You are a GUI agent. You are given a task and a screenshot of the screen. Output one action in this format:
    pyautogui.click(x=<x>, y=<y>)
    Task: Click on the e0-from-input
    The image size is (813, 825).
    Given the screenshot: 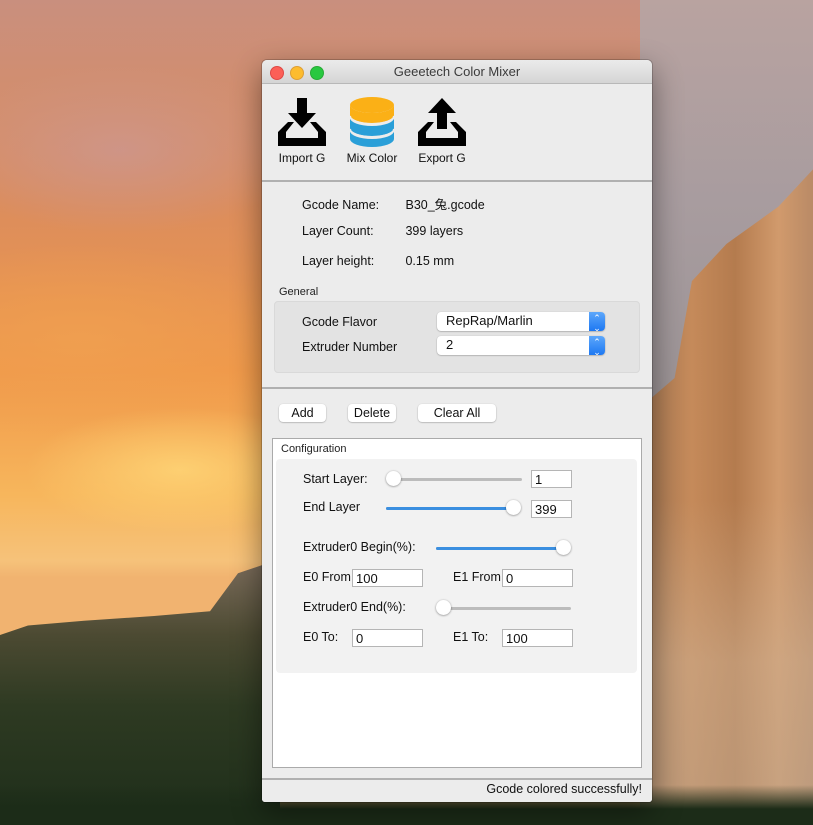 What is the action you would take?
    pyautogui.click(x=387, y=578)
    